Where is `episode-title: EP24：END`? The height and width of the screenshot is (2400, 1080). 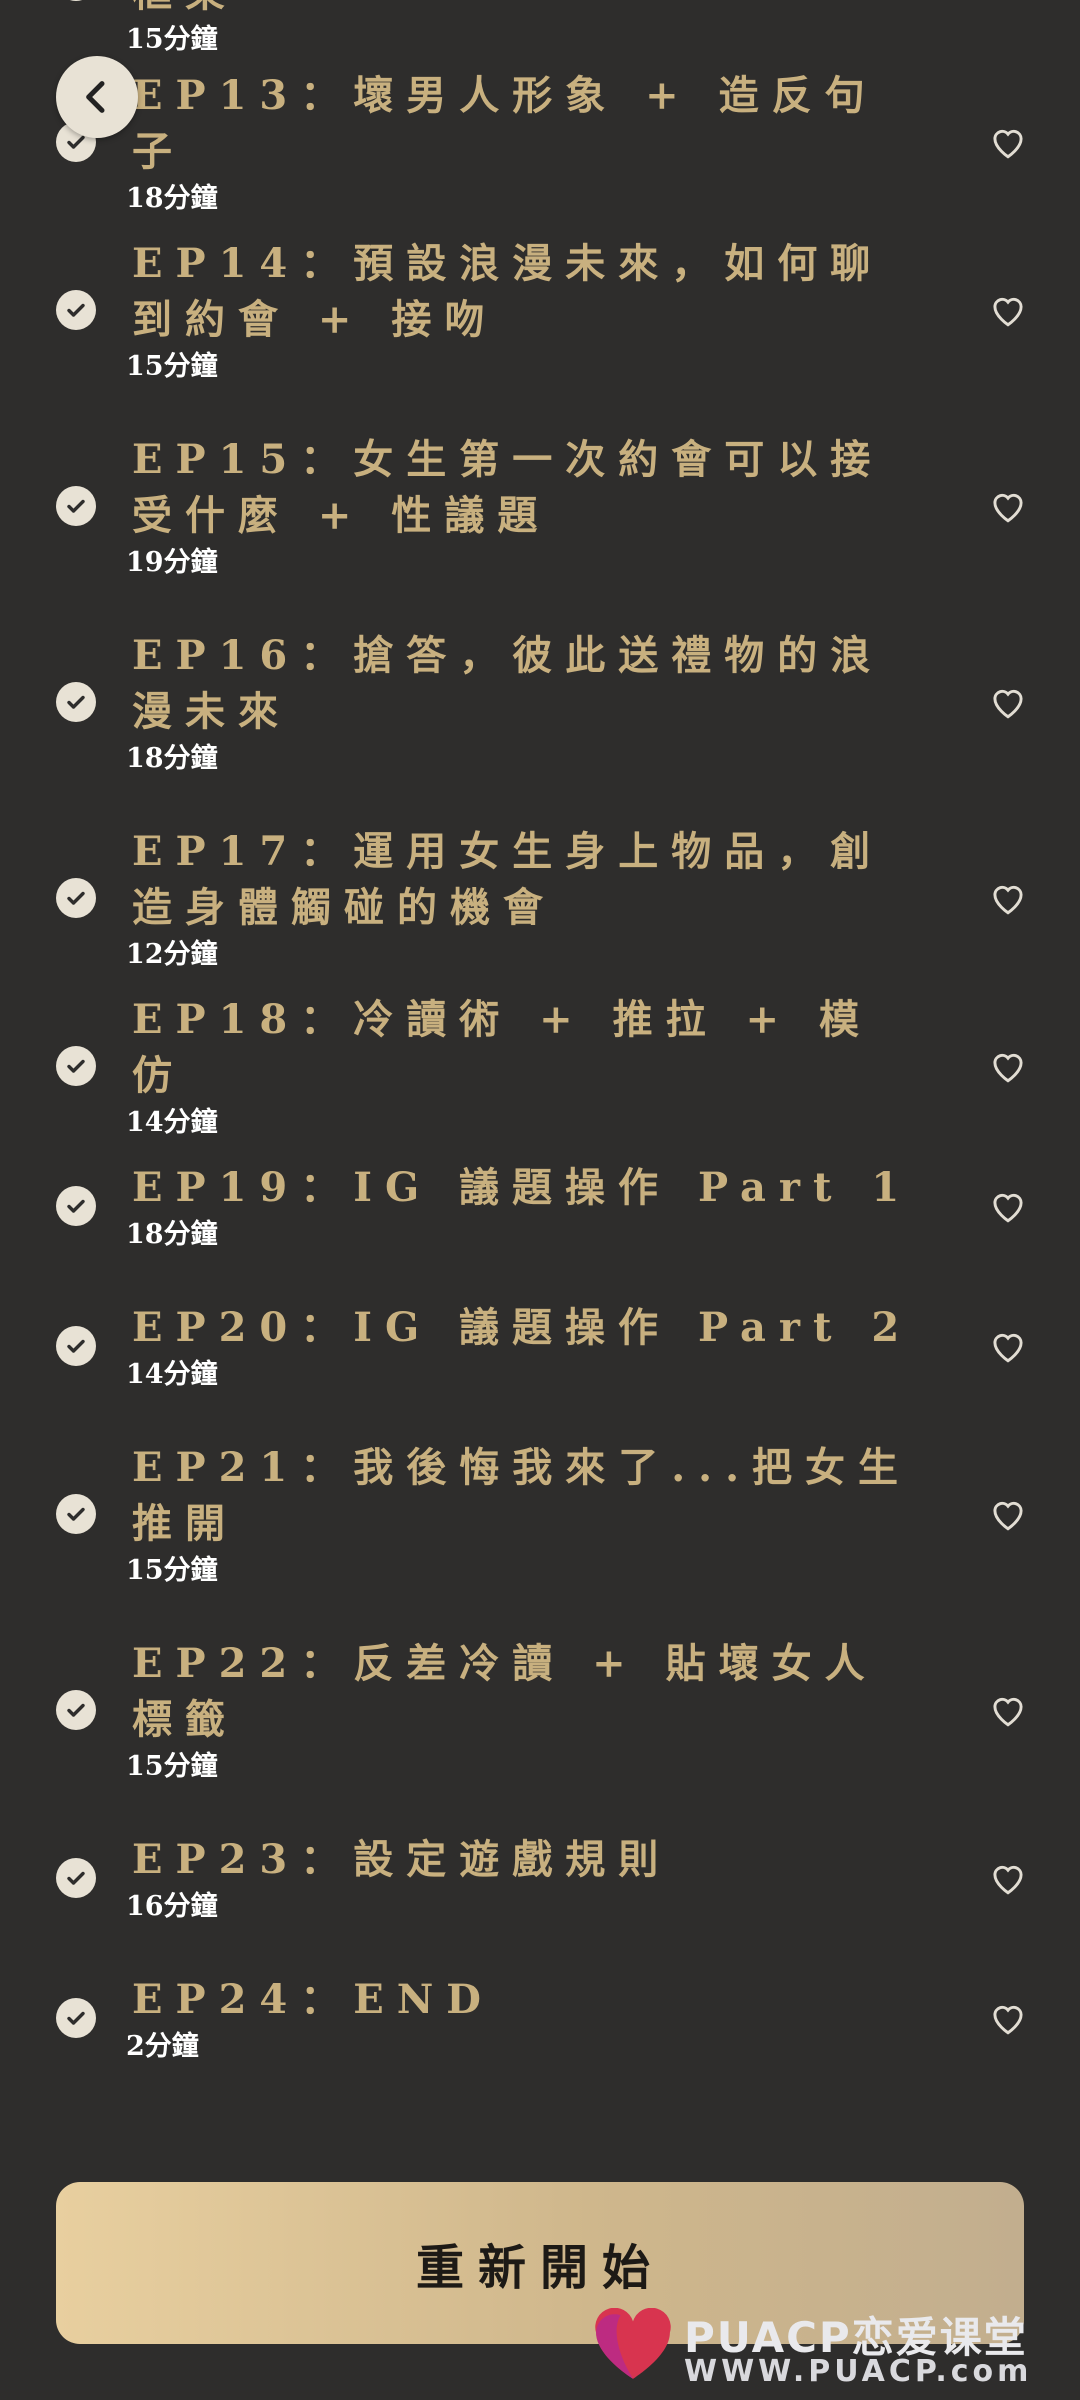
episode-title: EP24：END is located at coordinates (313, 1999).